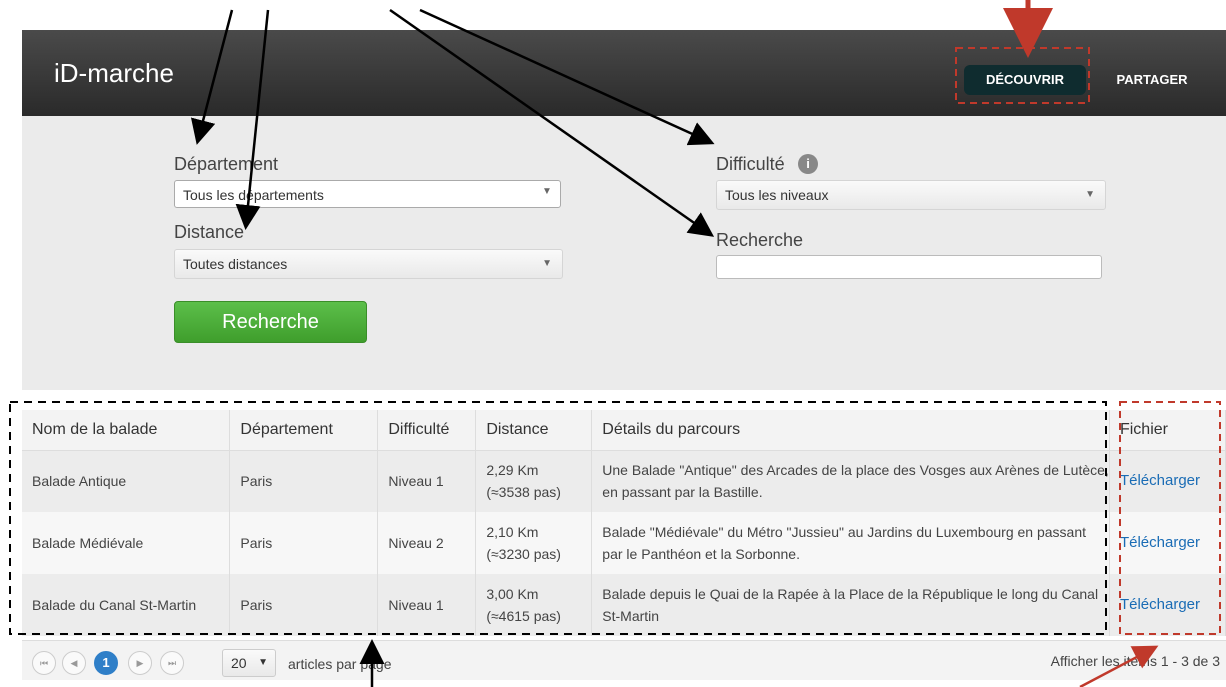  What do you see at coordinates (1167, 430) in the screenshot?
I see `col-header-fichier: Fichier` at bounding box center [1167, 430].